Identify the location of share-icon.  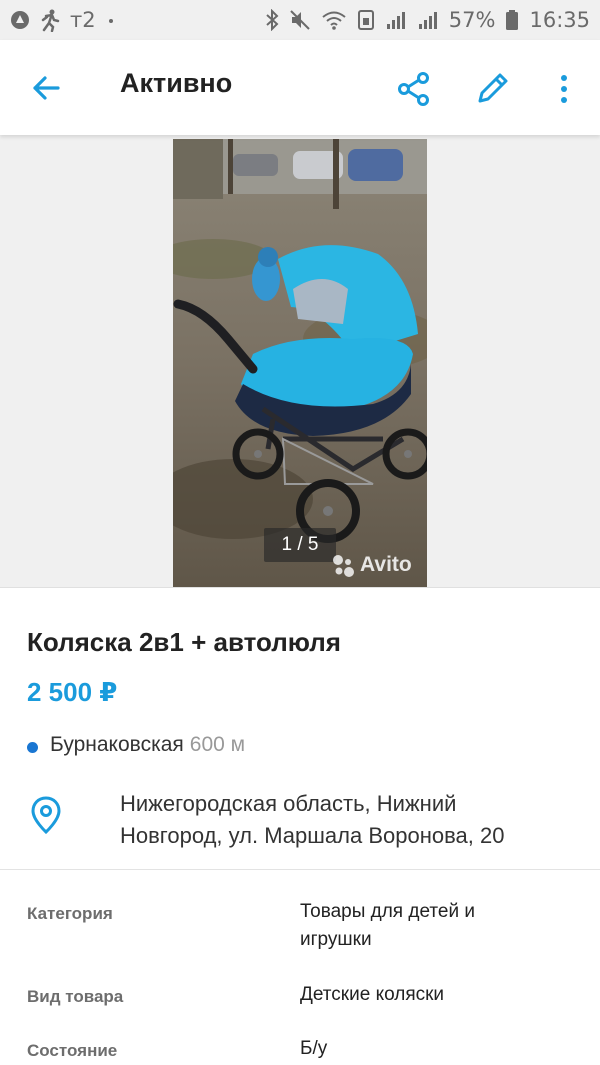
(413, 89).